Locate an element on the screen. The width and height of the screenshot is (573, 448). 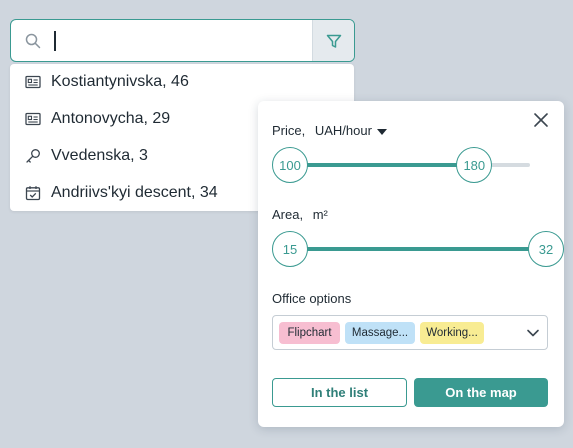
area-min-value: 15 is located at coordinates (290, 249).